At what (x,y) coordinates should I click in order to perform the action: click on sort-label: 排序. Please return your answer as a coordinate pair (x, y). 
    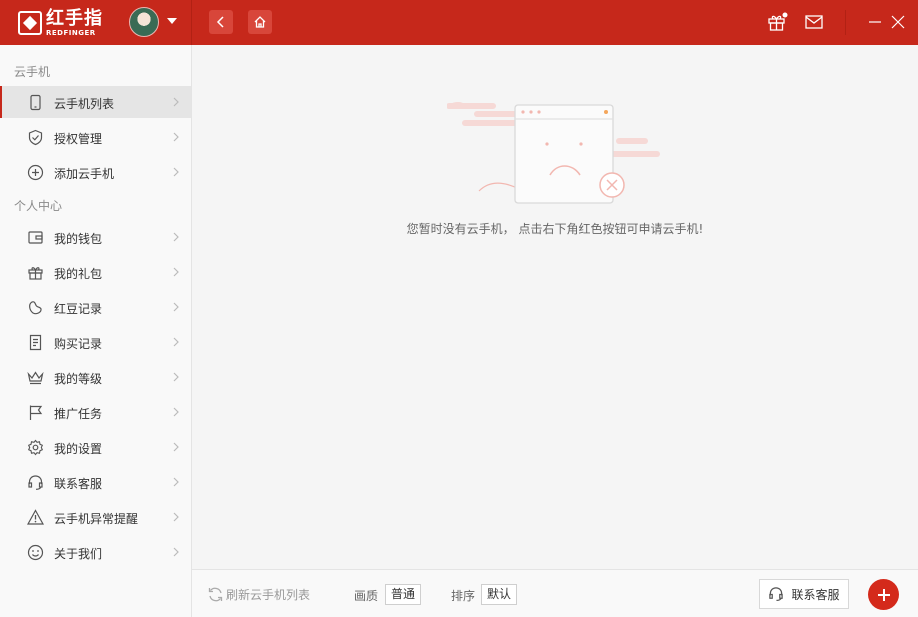
    Looking at the image, I should click on (463, 596).